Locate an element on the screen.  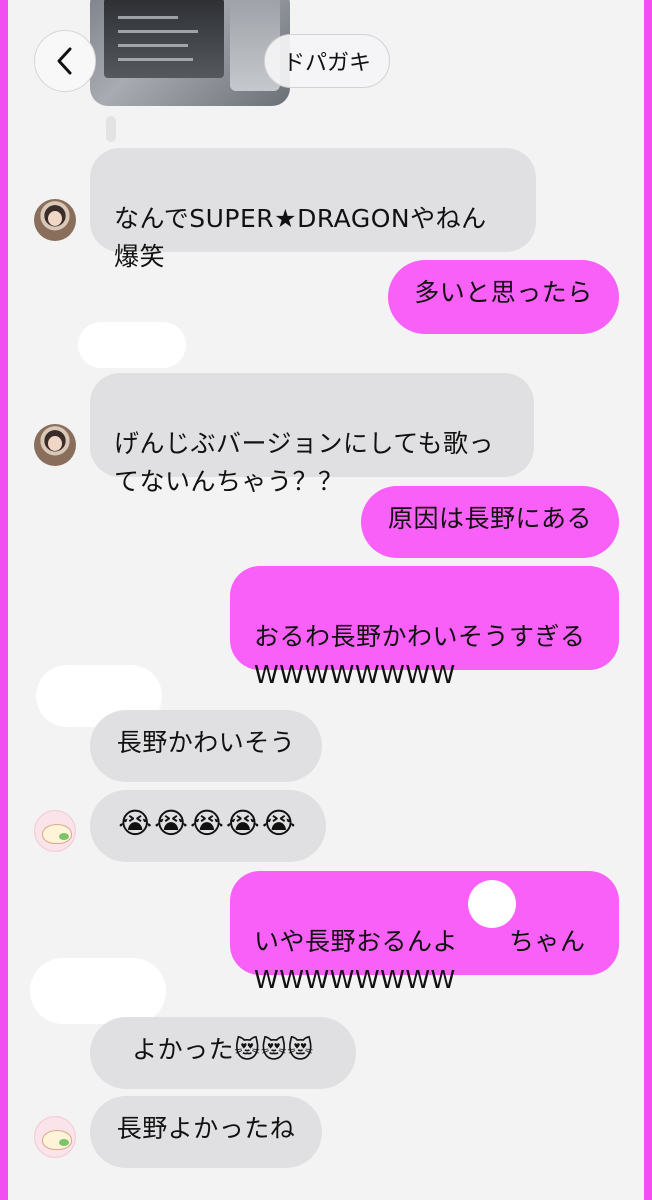
chevron-left-icon is located at coordinates (64, 61).